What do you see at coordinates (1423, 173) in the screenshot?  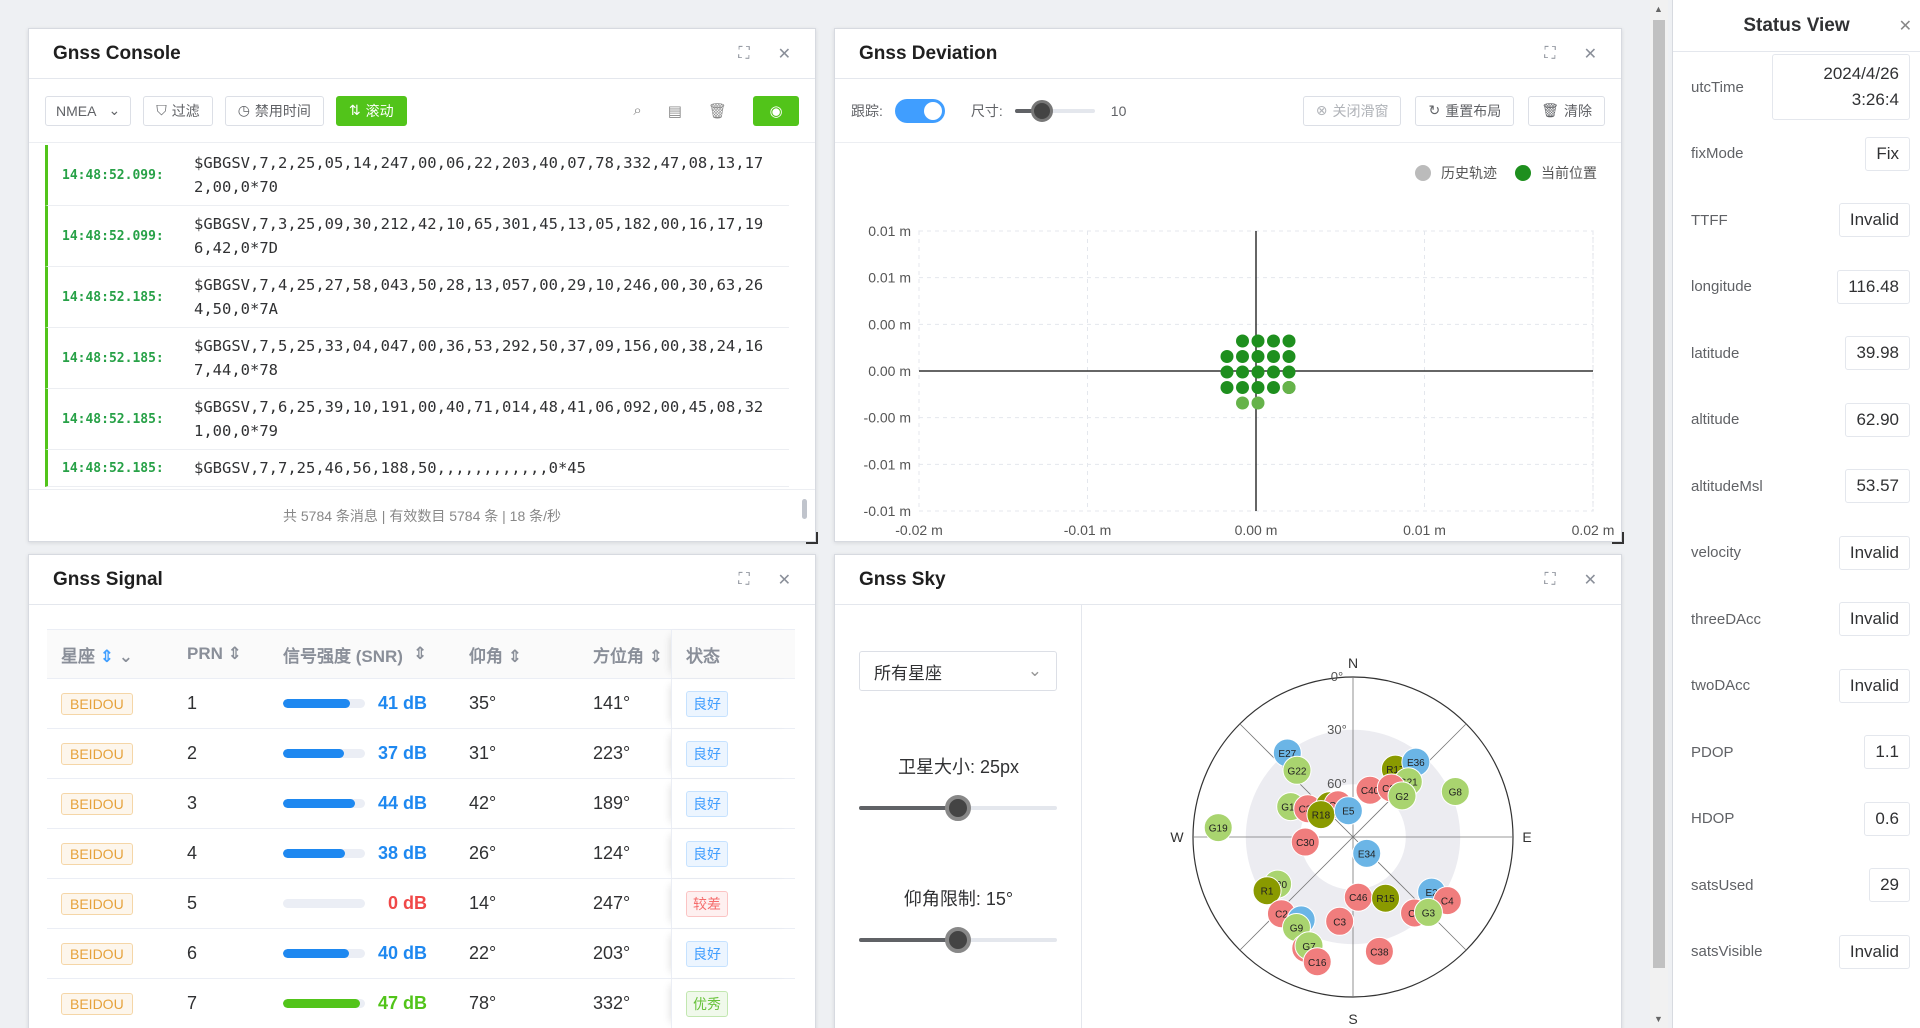 I see `legend-history-dot` at bounding box center [1423, 173].